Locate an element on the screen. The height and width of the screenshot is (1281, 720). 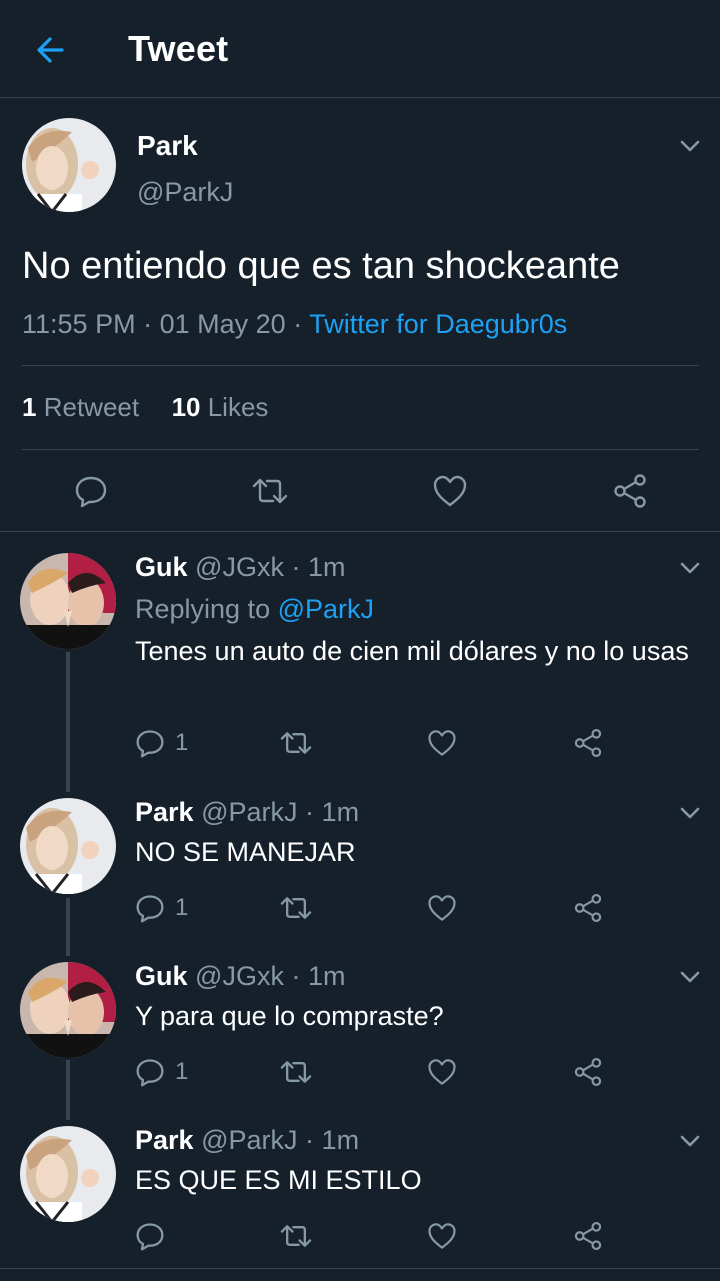
retweets-stat: 1 Retweet is located at coordinates (80, 407).